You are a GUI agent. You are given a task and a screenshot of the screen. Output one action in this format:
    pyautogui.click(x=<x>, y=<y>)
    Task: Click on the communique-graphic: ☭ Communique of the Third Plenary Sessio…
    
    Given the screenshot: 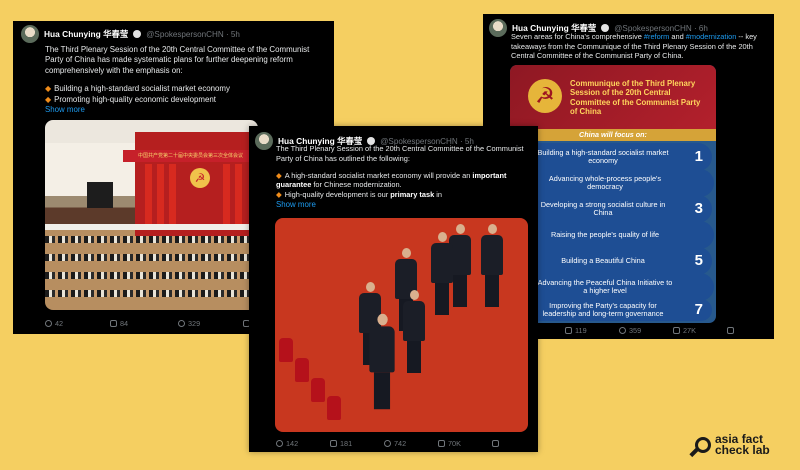 What is the action you would take?
    pyautogui.click(x=613, y=194)
    